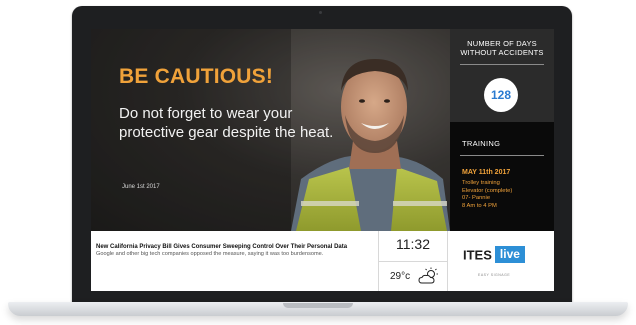  Describe the element at coordinates (320, 12) in the screenshot. I see `camera-icon` at that location.